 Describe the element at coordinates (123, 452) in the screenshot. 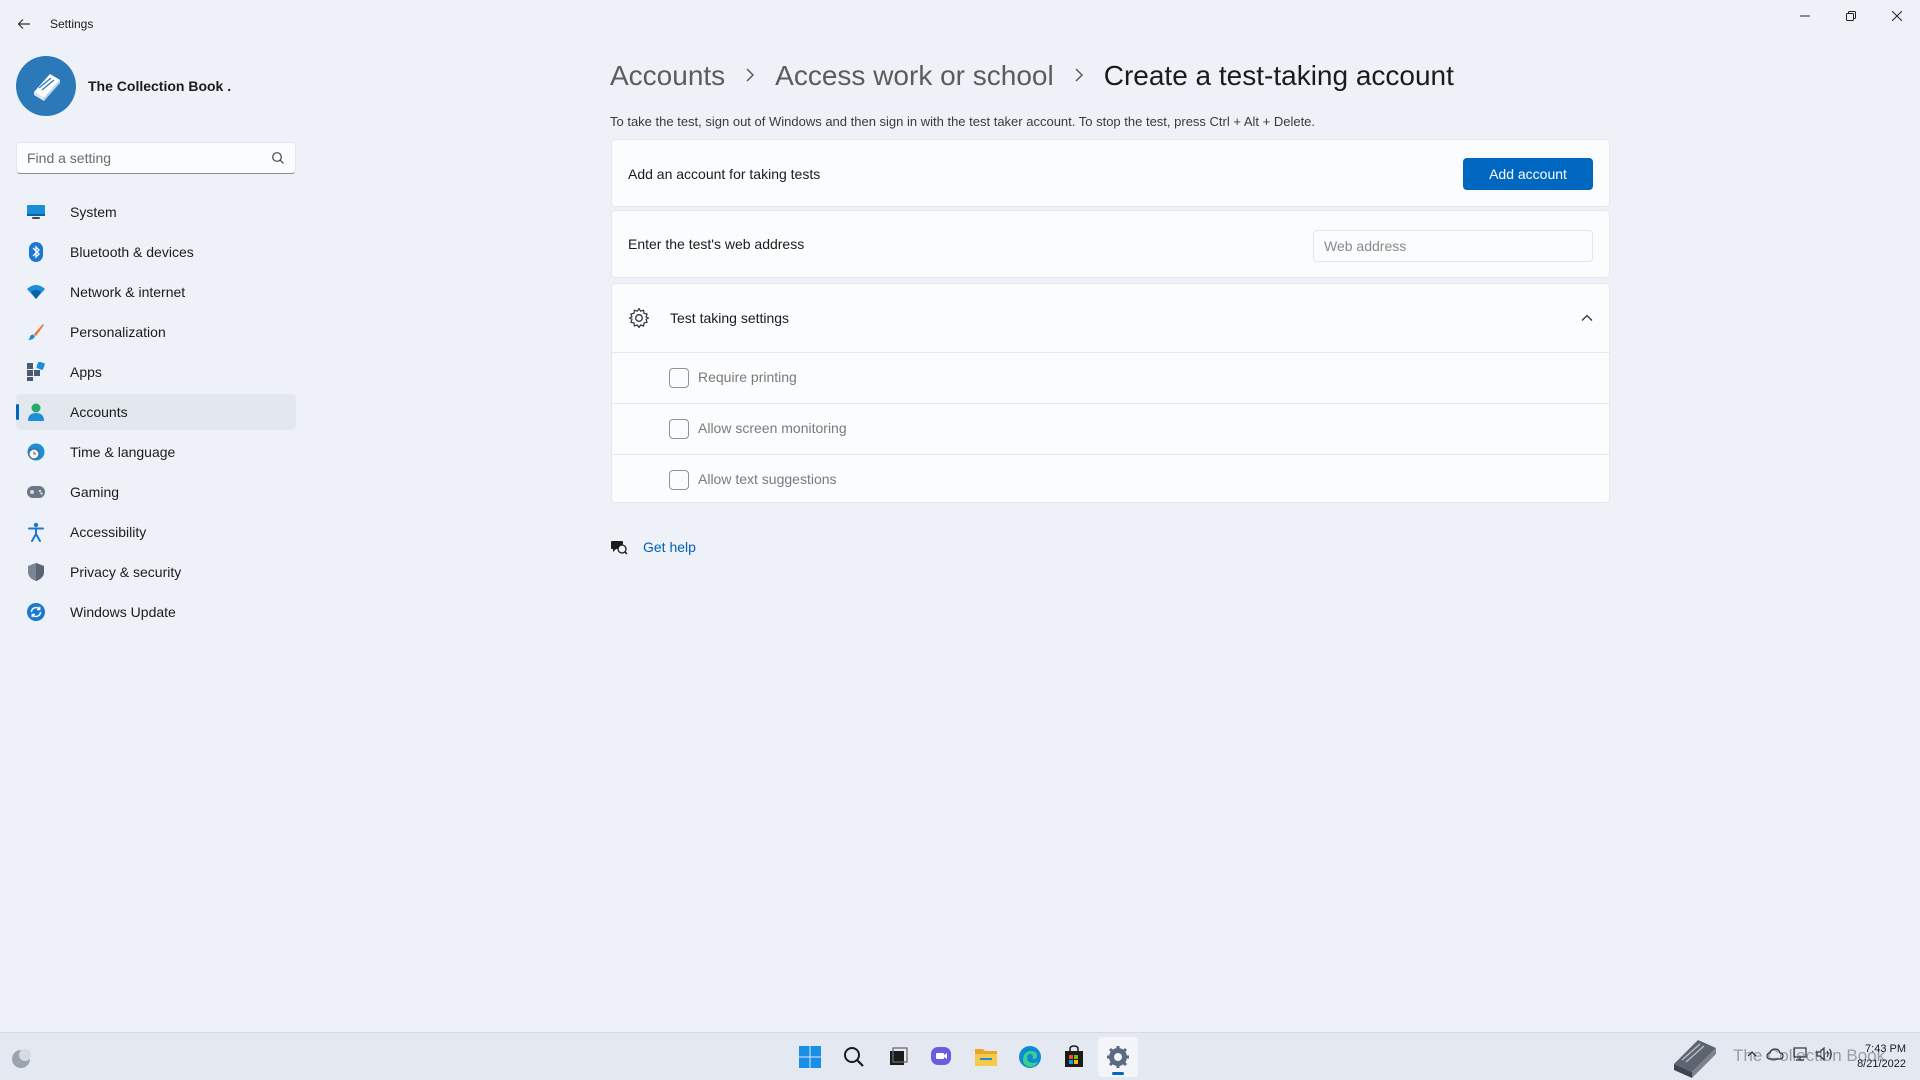

I see `sidebar-item-label: Time & language` at that location.